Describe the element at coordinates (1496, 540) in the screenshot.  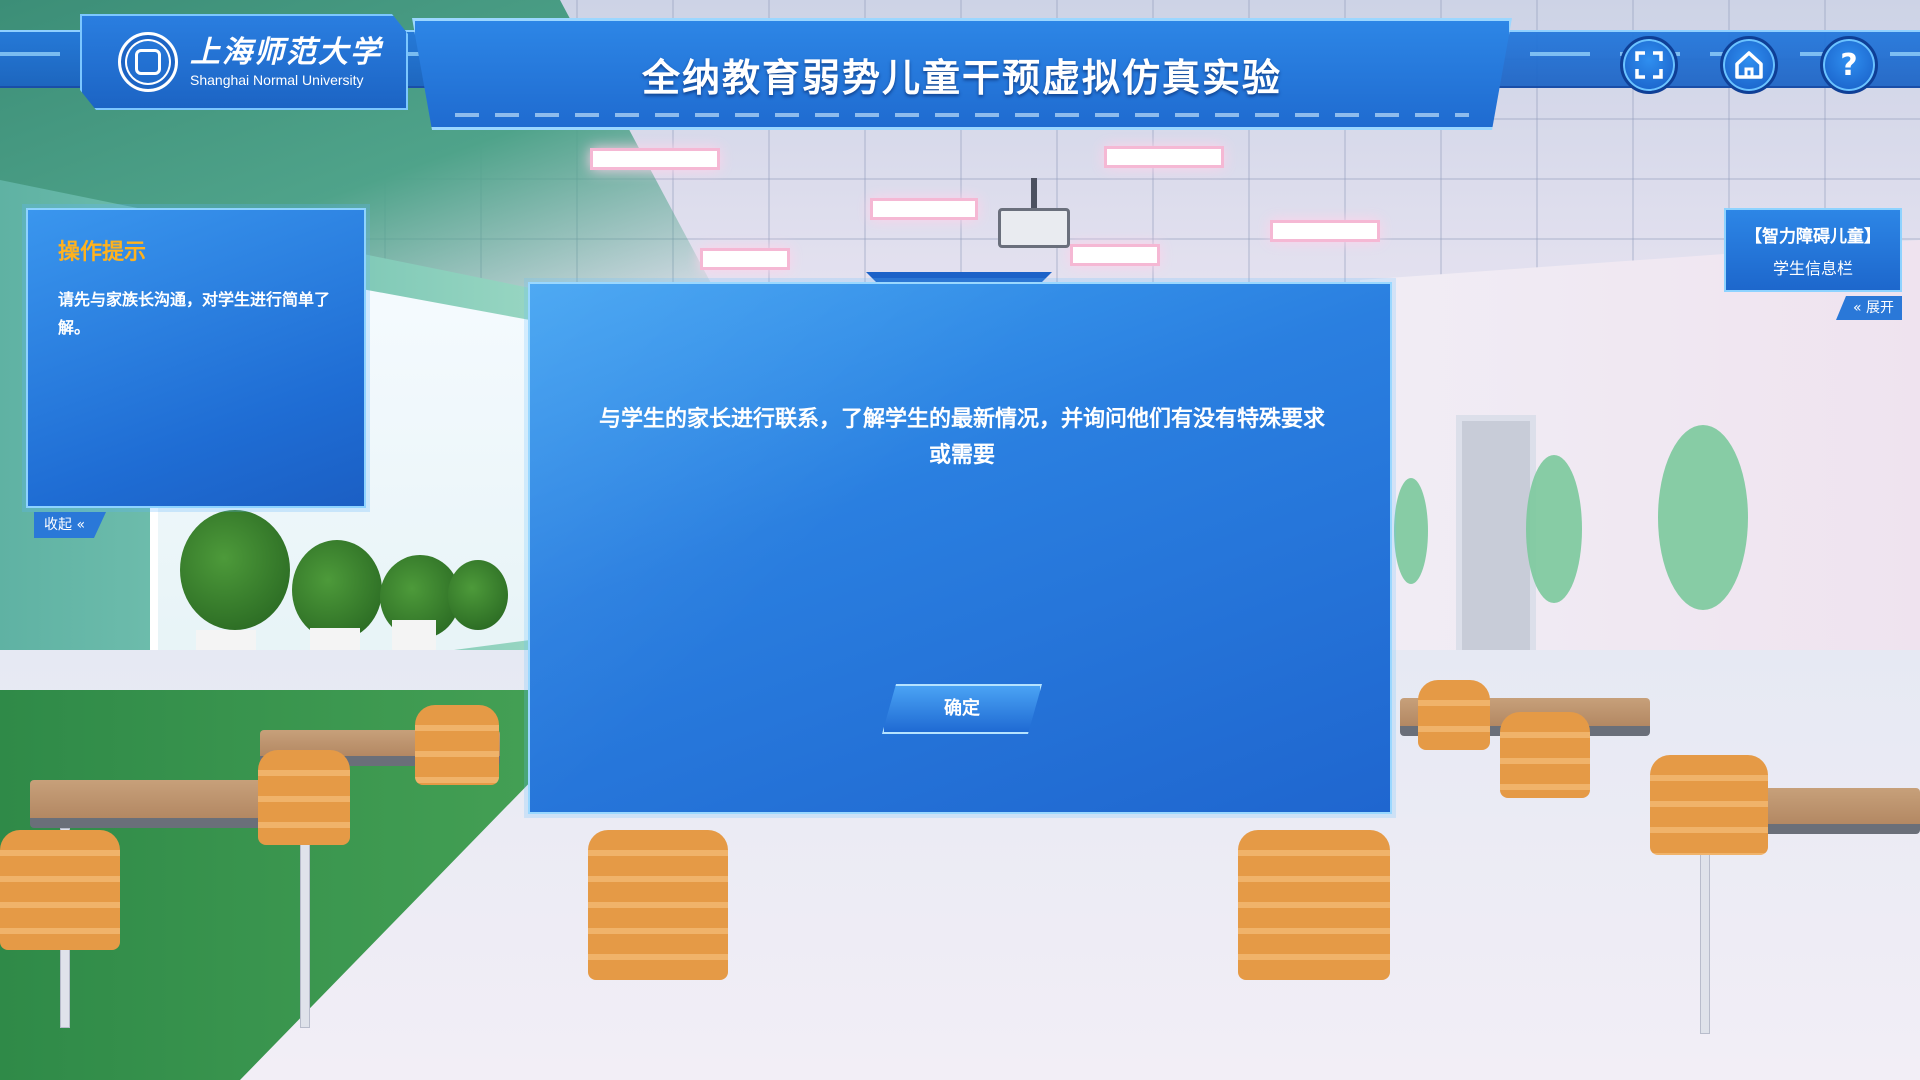
I see `door` at that location.